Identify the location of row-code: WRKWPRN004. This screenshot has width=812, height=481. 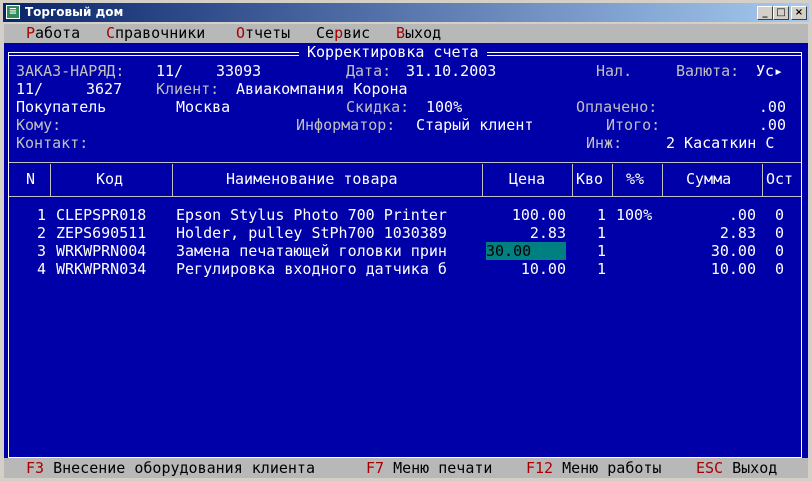
(101, 251).